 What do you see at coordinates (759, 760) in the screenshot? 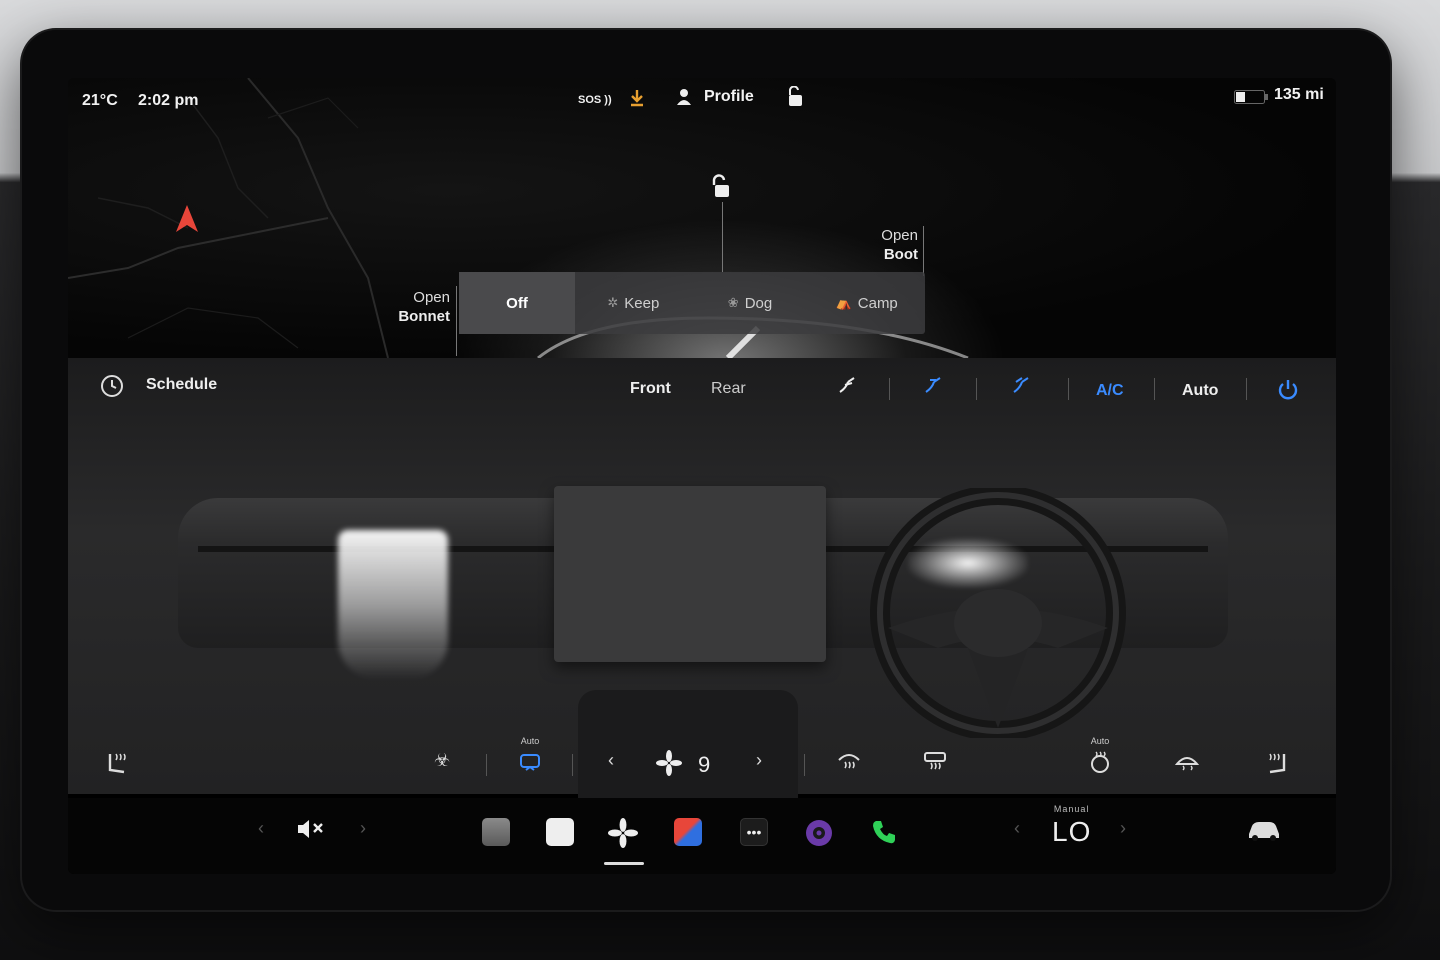
I see `fan-increase-button: ›` at bounding box center [759, 760].